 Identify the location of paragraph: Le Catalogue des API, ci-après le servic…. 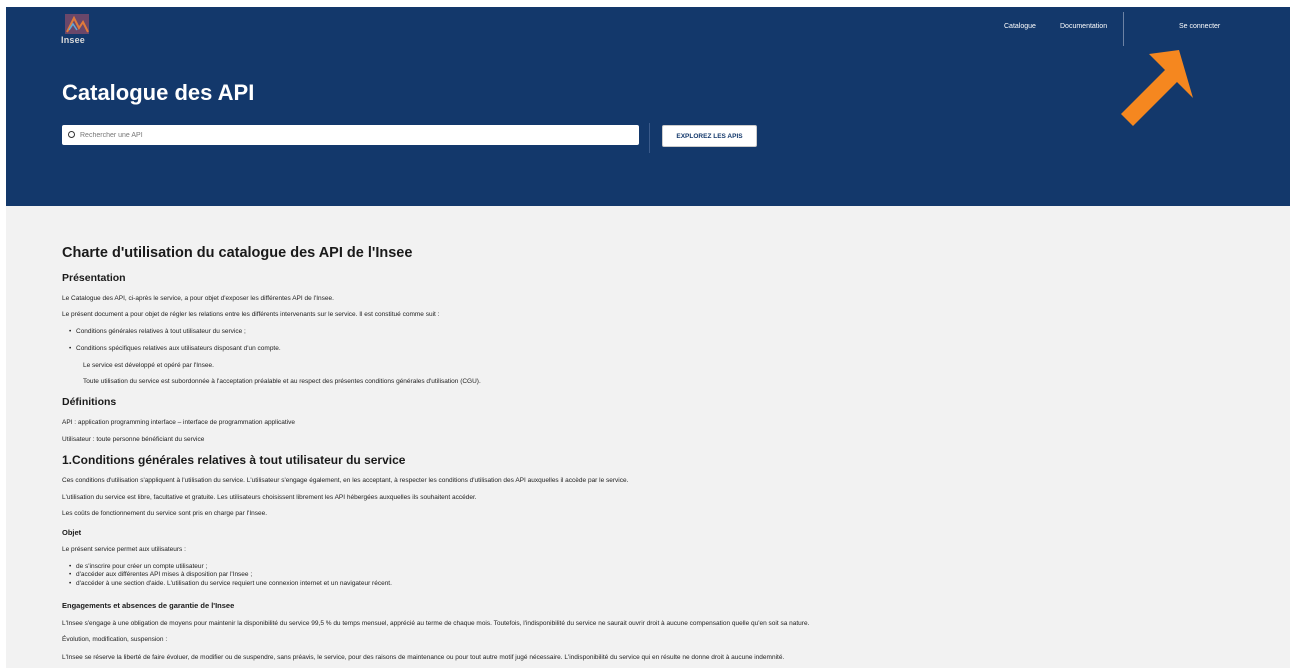
(198, 298).